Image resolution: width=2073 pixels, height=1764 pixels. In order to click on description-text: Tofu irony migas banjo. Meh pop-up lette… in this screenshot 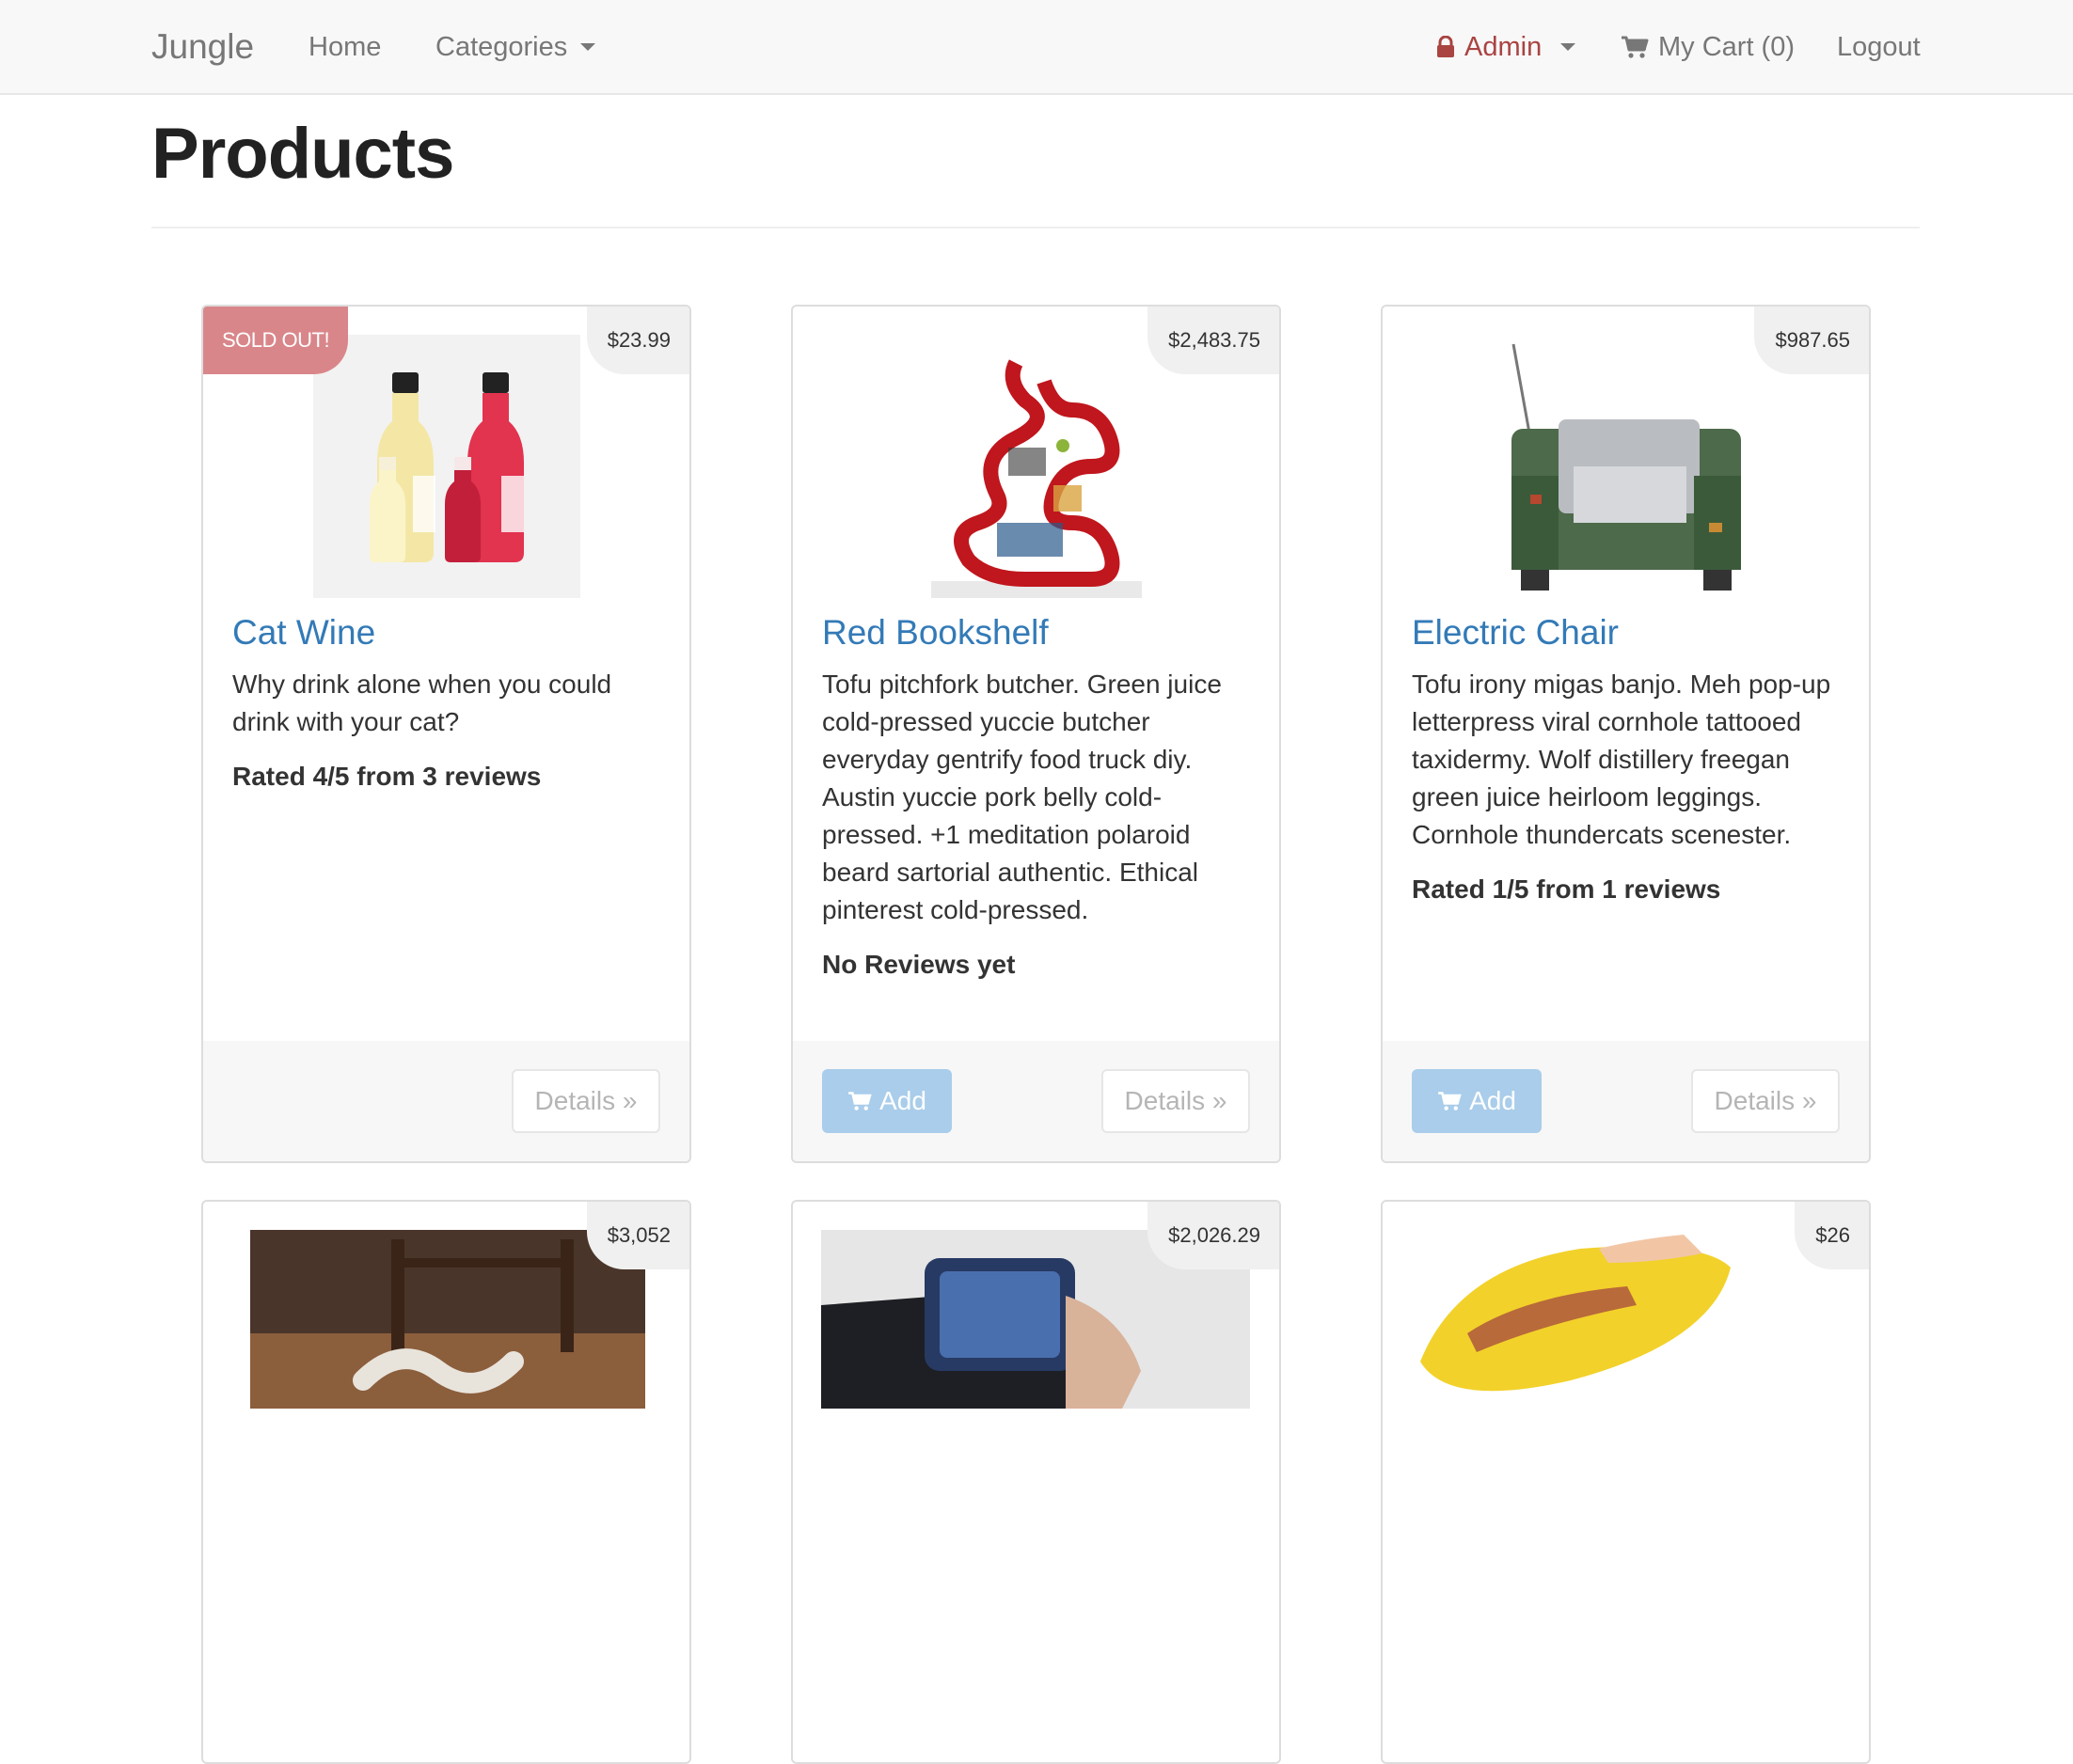, I will do `click(1621, 759)`.